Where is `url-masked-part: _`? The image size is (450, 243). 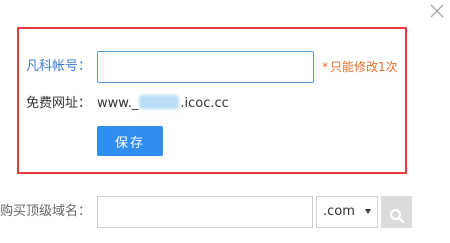
url-masked-part: _ is located at coordinates (135, 103).